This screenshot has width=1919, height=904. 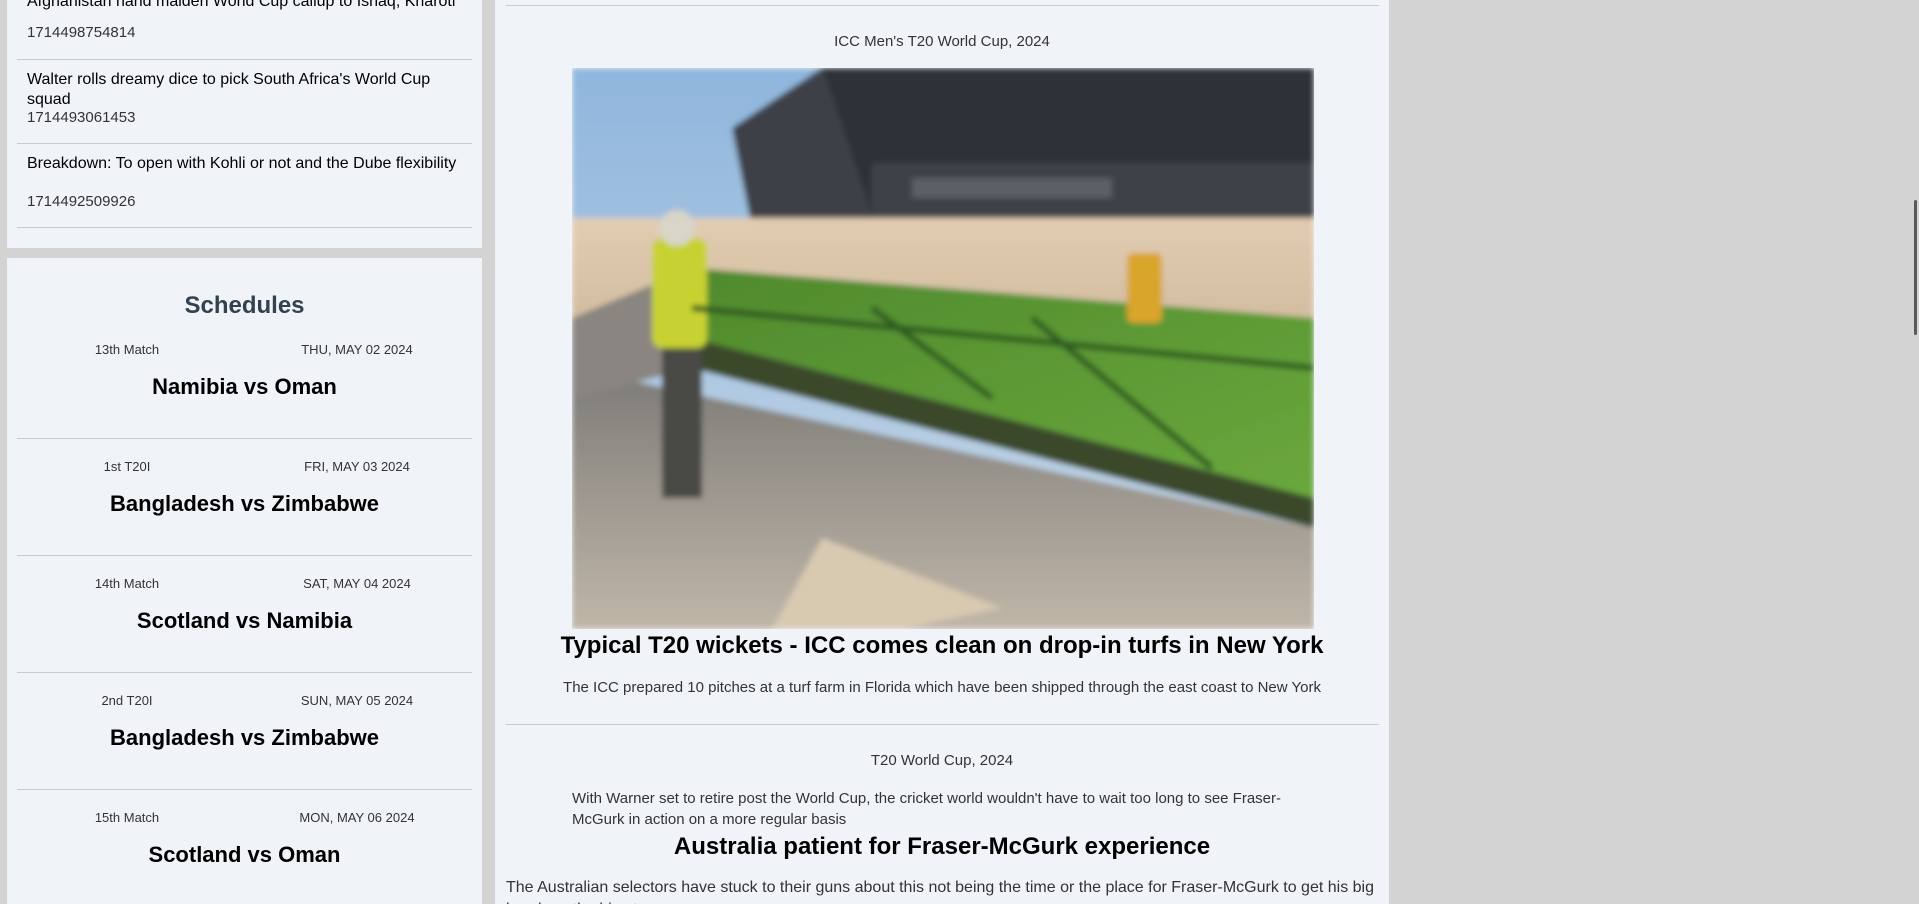 What do you see at coordinates (244, 621) in the screenshot?
I see `match-title: Scotland vs Namibia` at bounding box center [244, 621].